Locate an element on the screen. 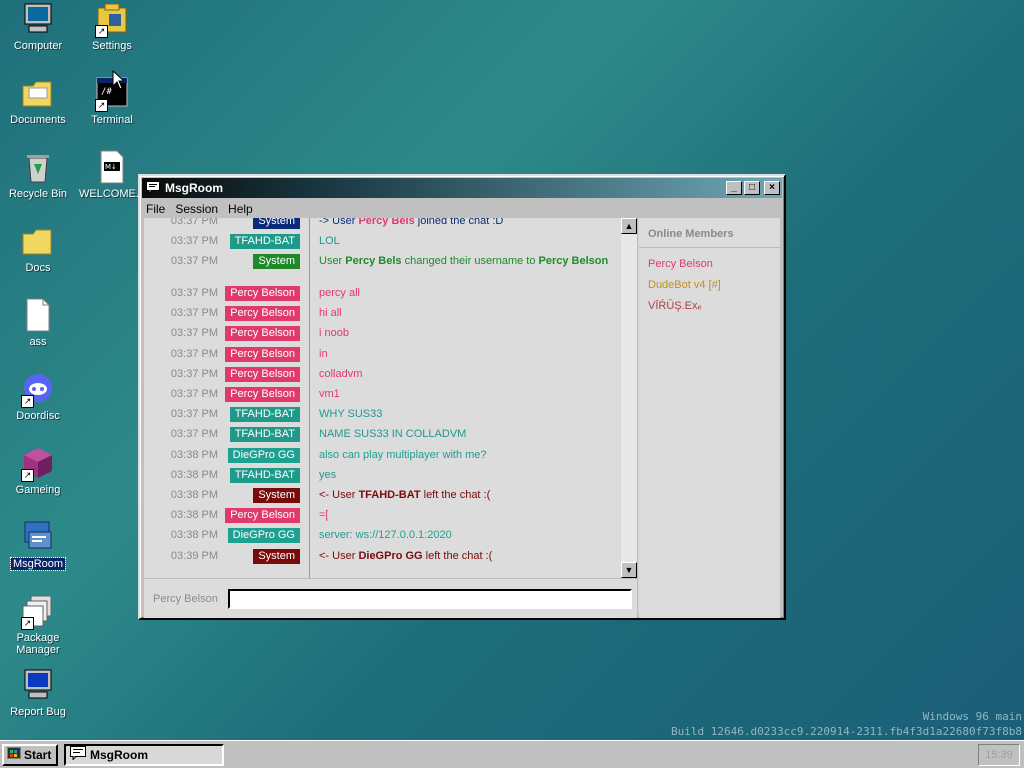 The width and height of the screenshot is (1024, 768). close-button: × is located at coordinates (772, 188).